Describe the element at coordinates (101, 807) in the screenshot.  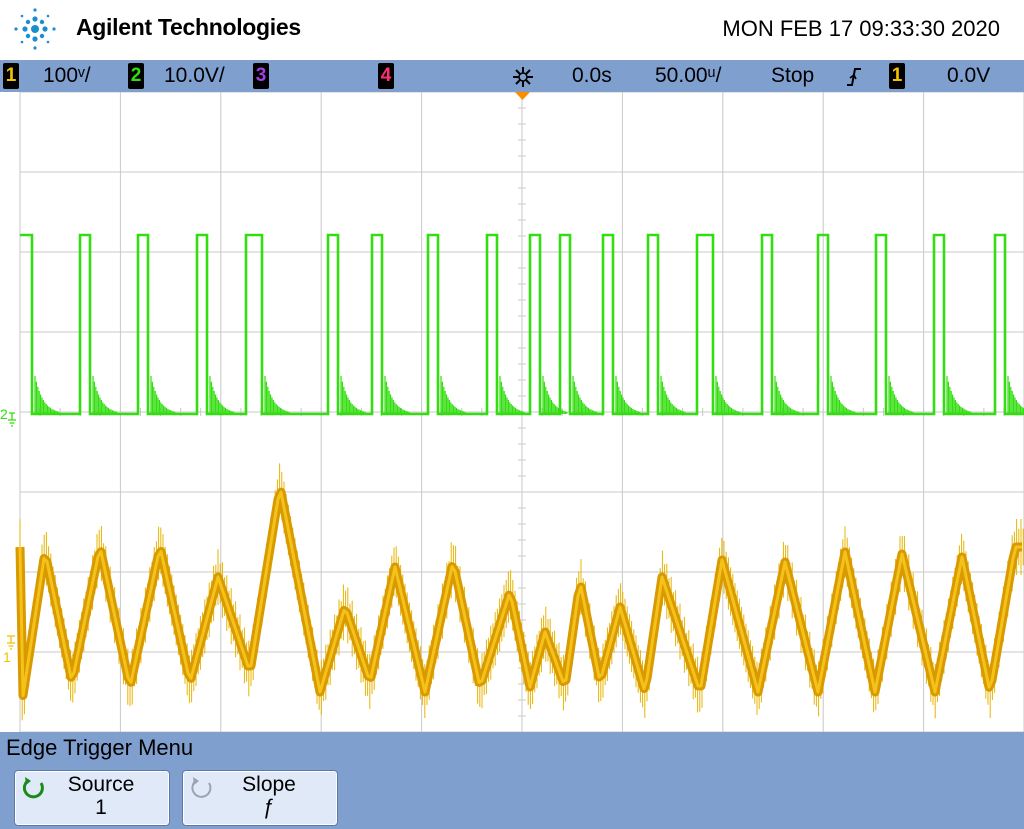
I see `source-softkey-value: 1` at that location.